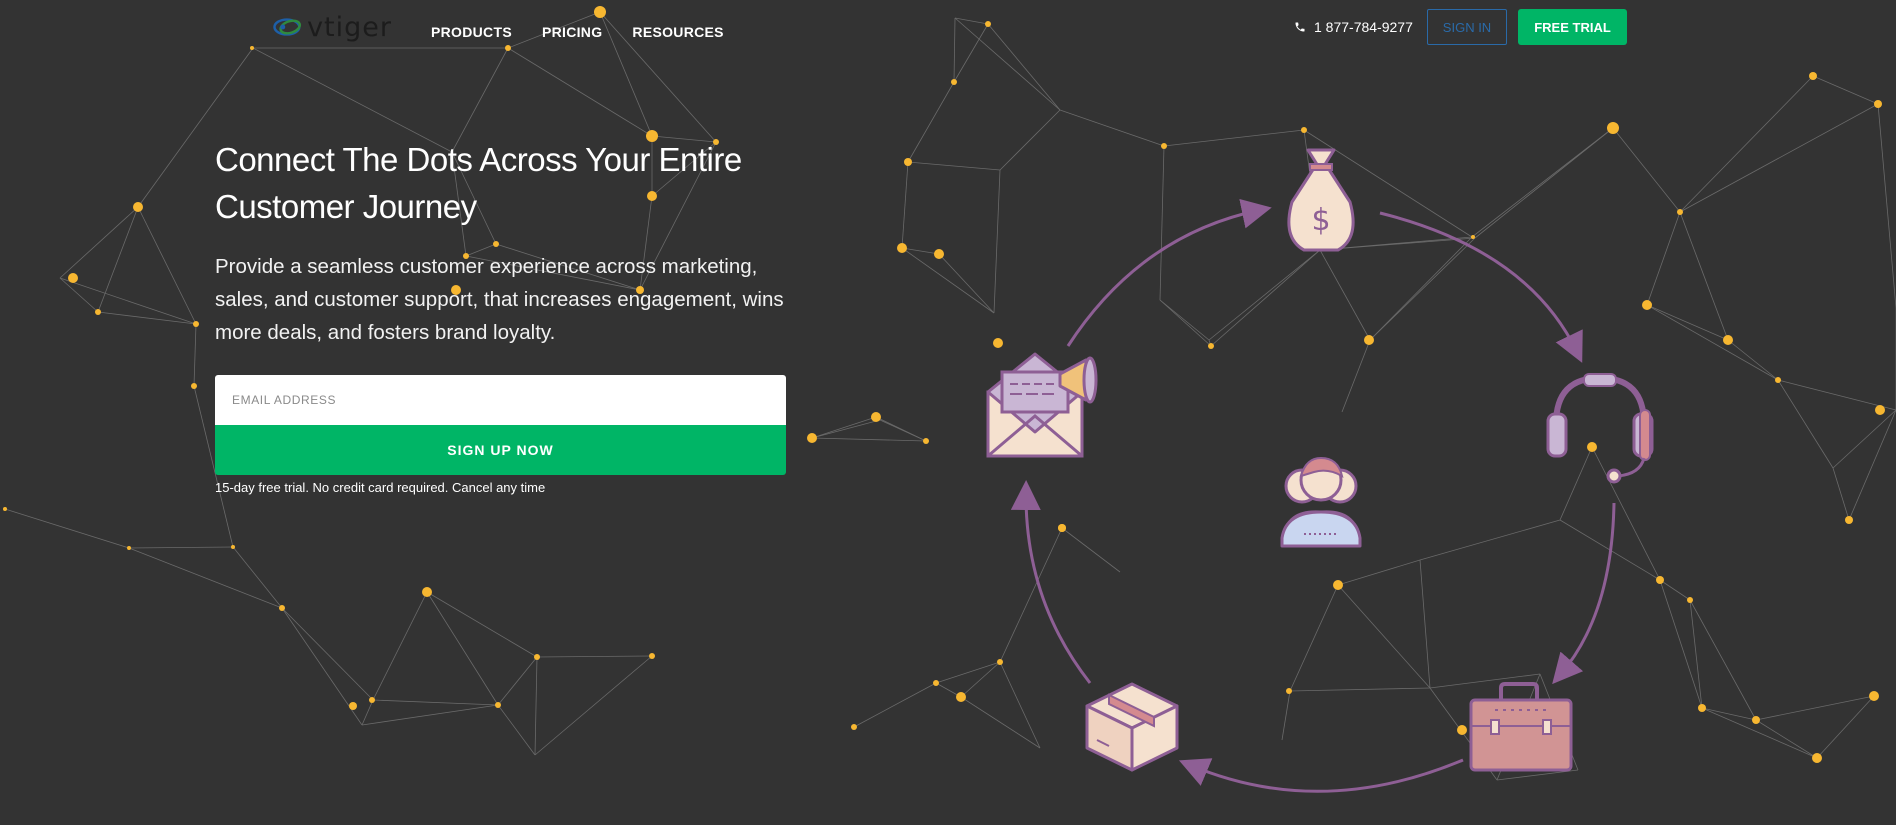 This screenshot has height=825, width=1896. Describe the element at coordinates (1042, 405) in the screenshot. I see `email-megaphone-icon` at that location.